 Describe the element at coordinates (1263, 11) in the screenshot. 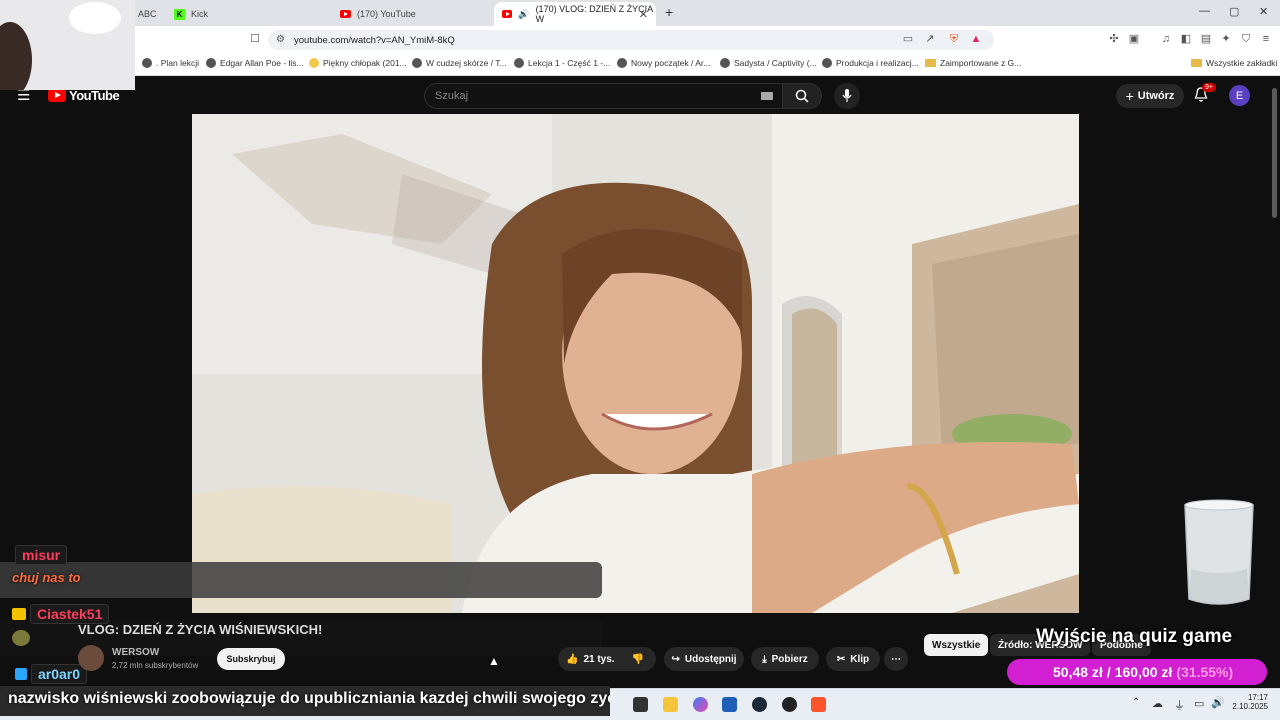

I see `close-window-button: ✕` at that location.